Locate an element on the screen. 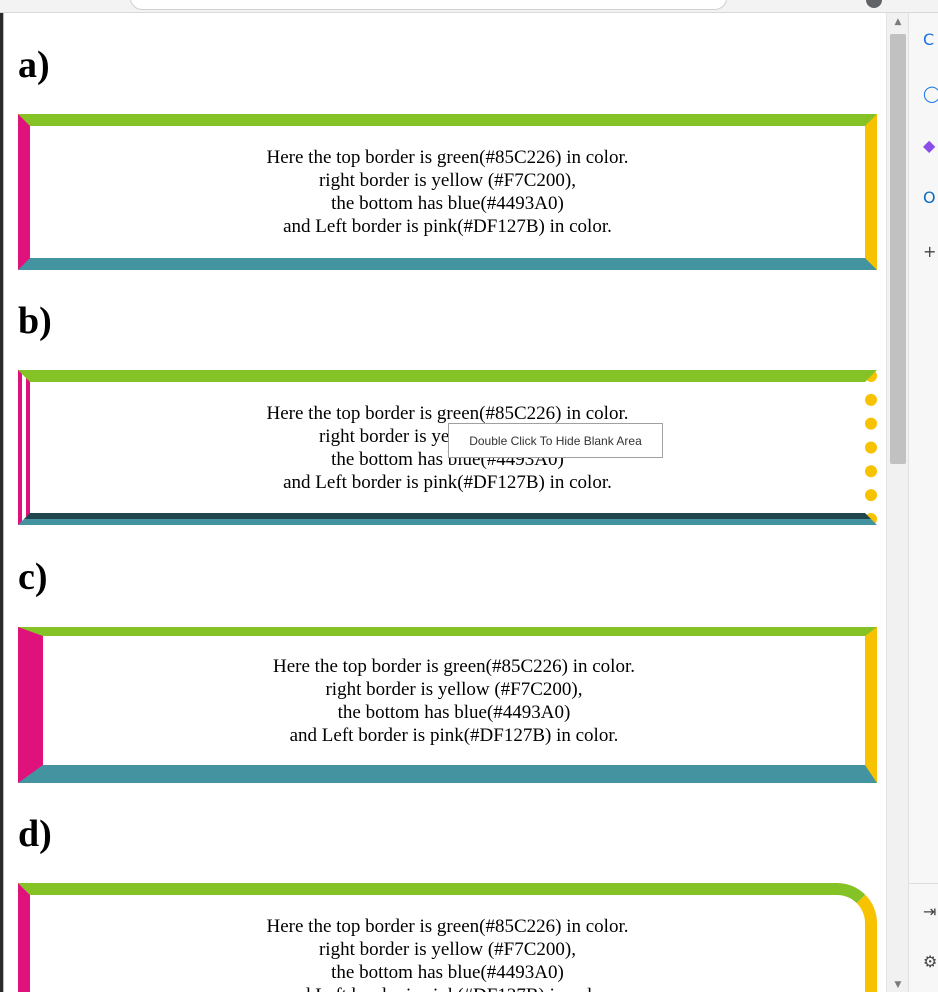 The width and height of the screenshot is (938, 992). address-bar is located at coordinates (428, 5).